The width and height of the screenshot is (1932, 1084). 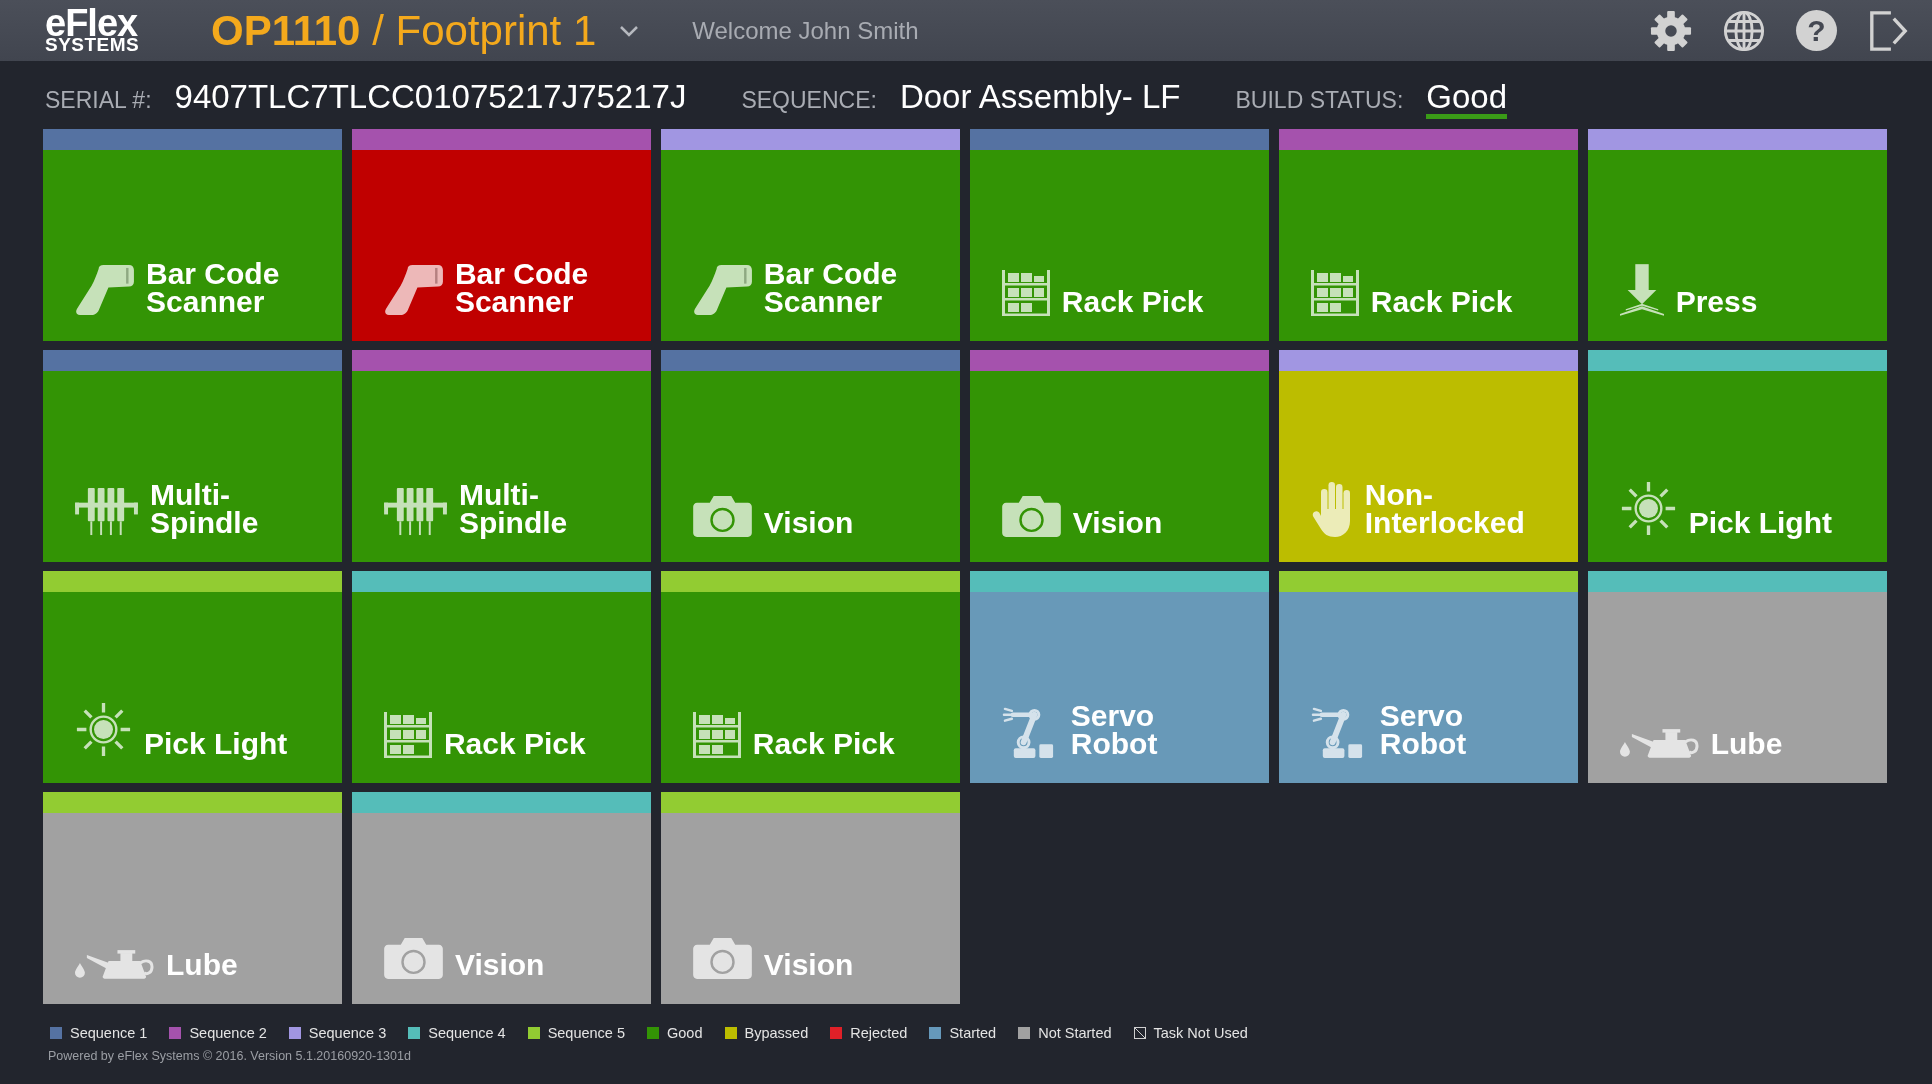 What do you see at coordinates (98, 100) in the screenshot?
I see `field-label: SERIAL #:` at bounding box center [98, 100].